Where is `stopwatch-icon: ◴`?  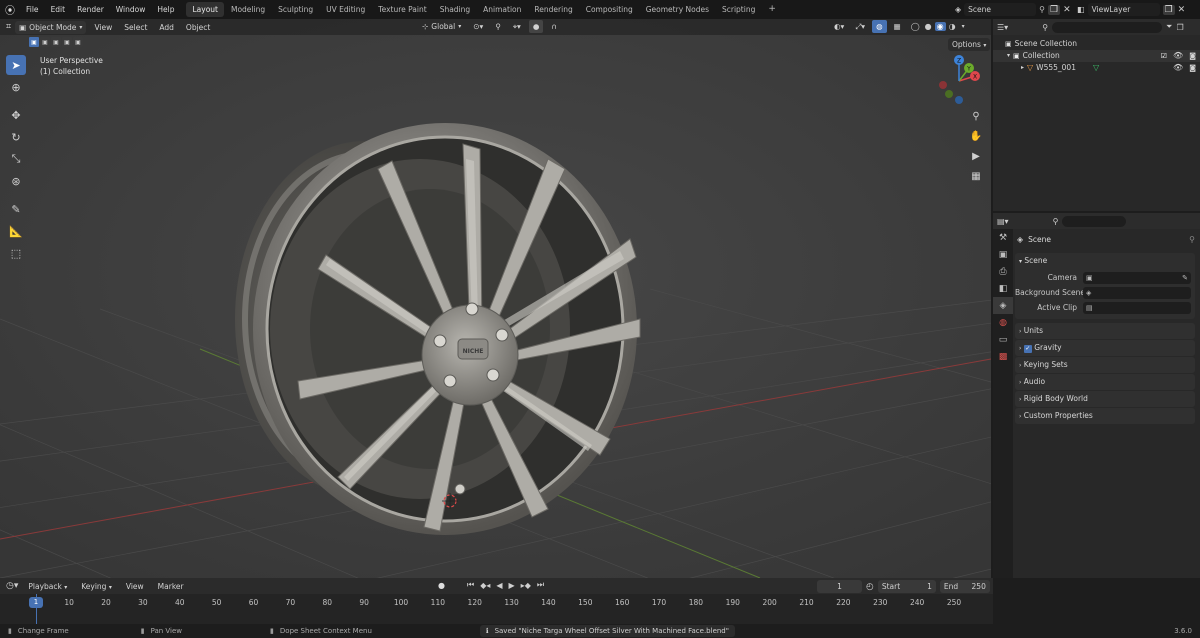 stopwatch-icon: ◴ is located at coordinates (870, 587).